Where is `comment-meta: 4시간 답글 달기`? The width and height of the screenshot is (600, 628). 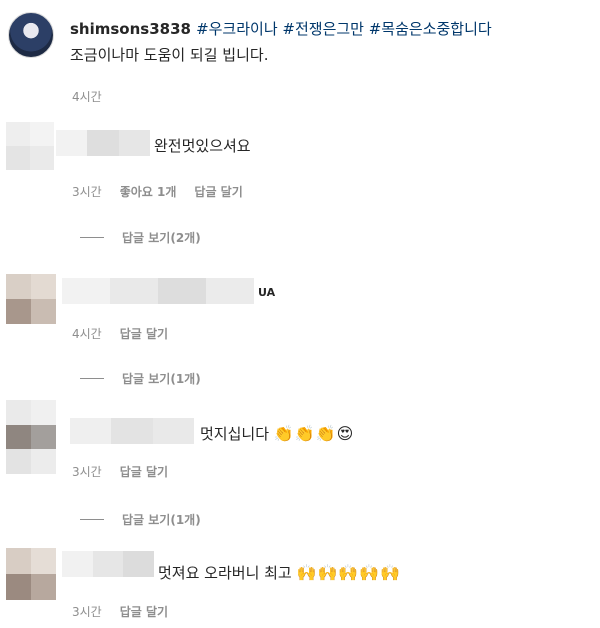 comment-meta: 4시간 답글 달기 is located at coordinates (120, 333).